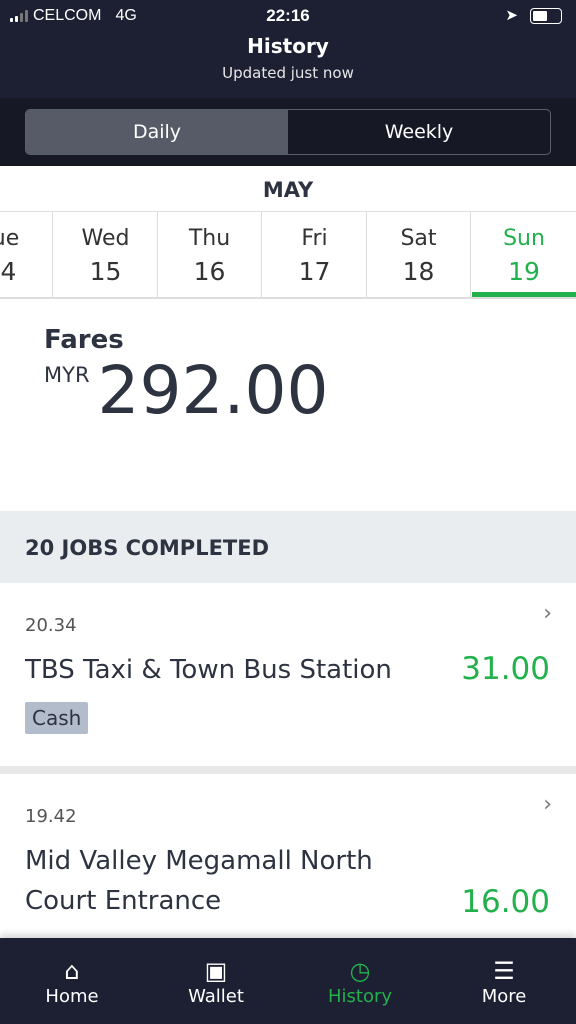  What do you see at coordinates (288, 73) in the screenshot?
I see `page-subtitle: Updated just now` at bounding box center [288, 73].